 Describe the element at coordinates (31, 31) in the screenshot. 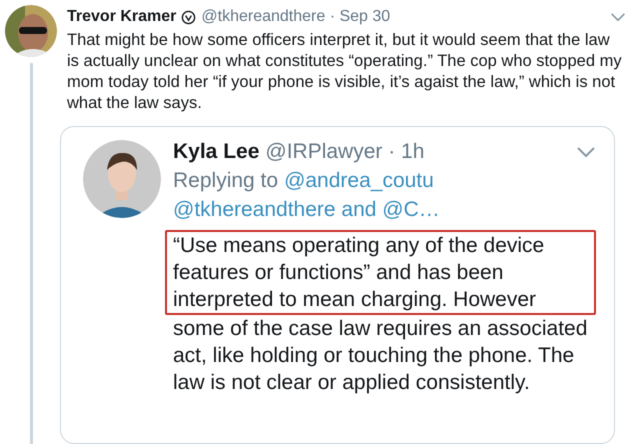

I see `avatar` at that location.